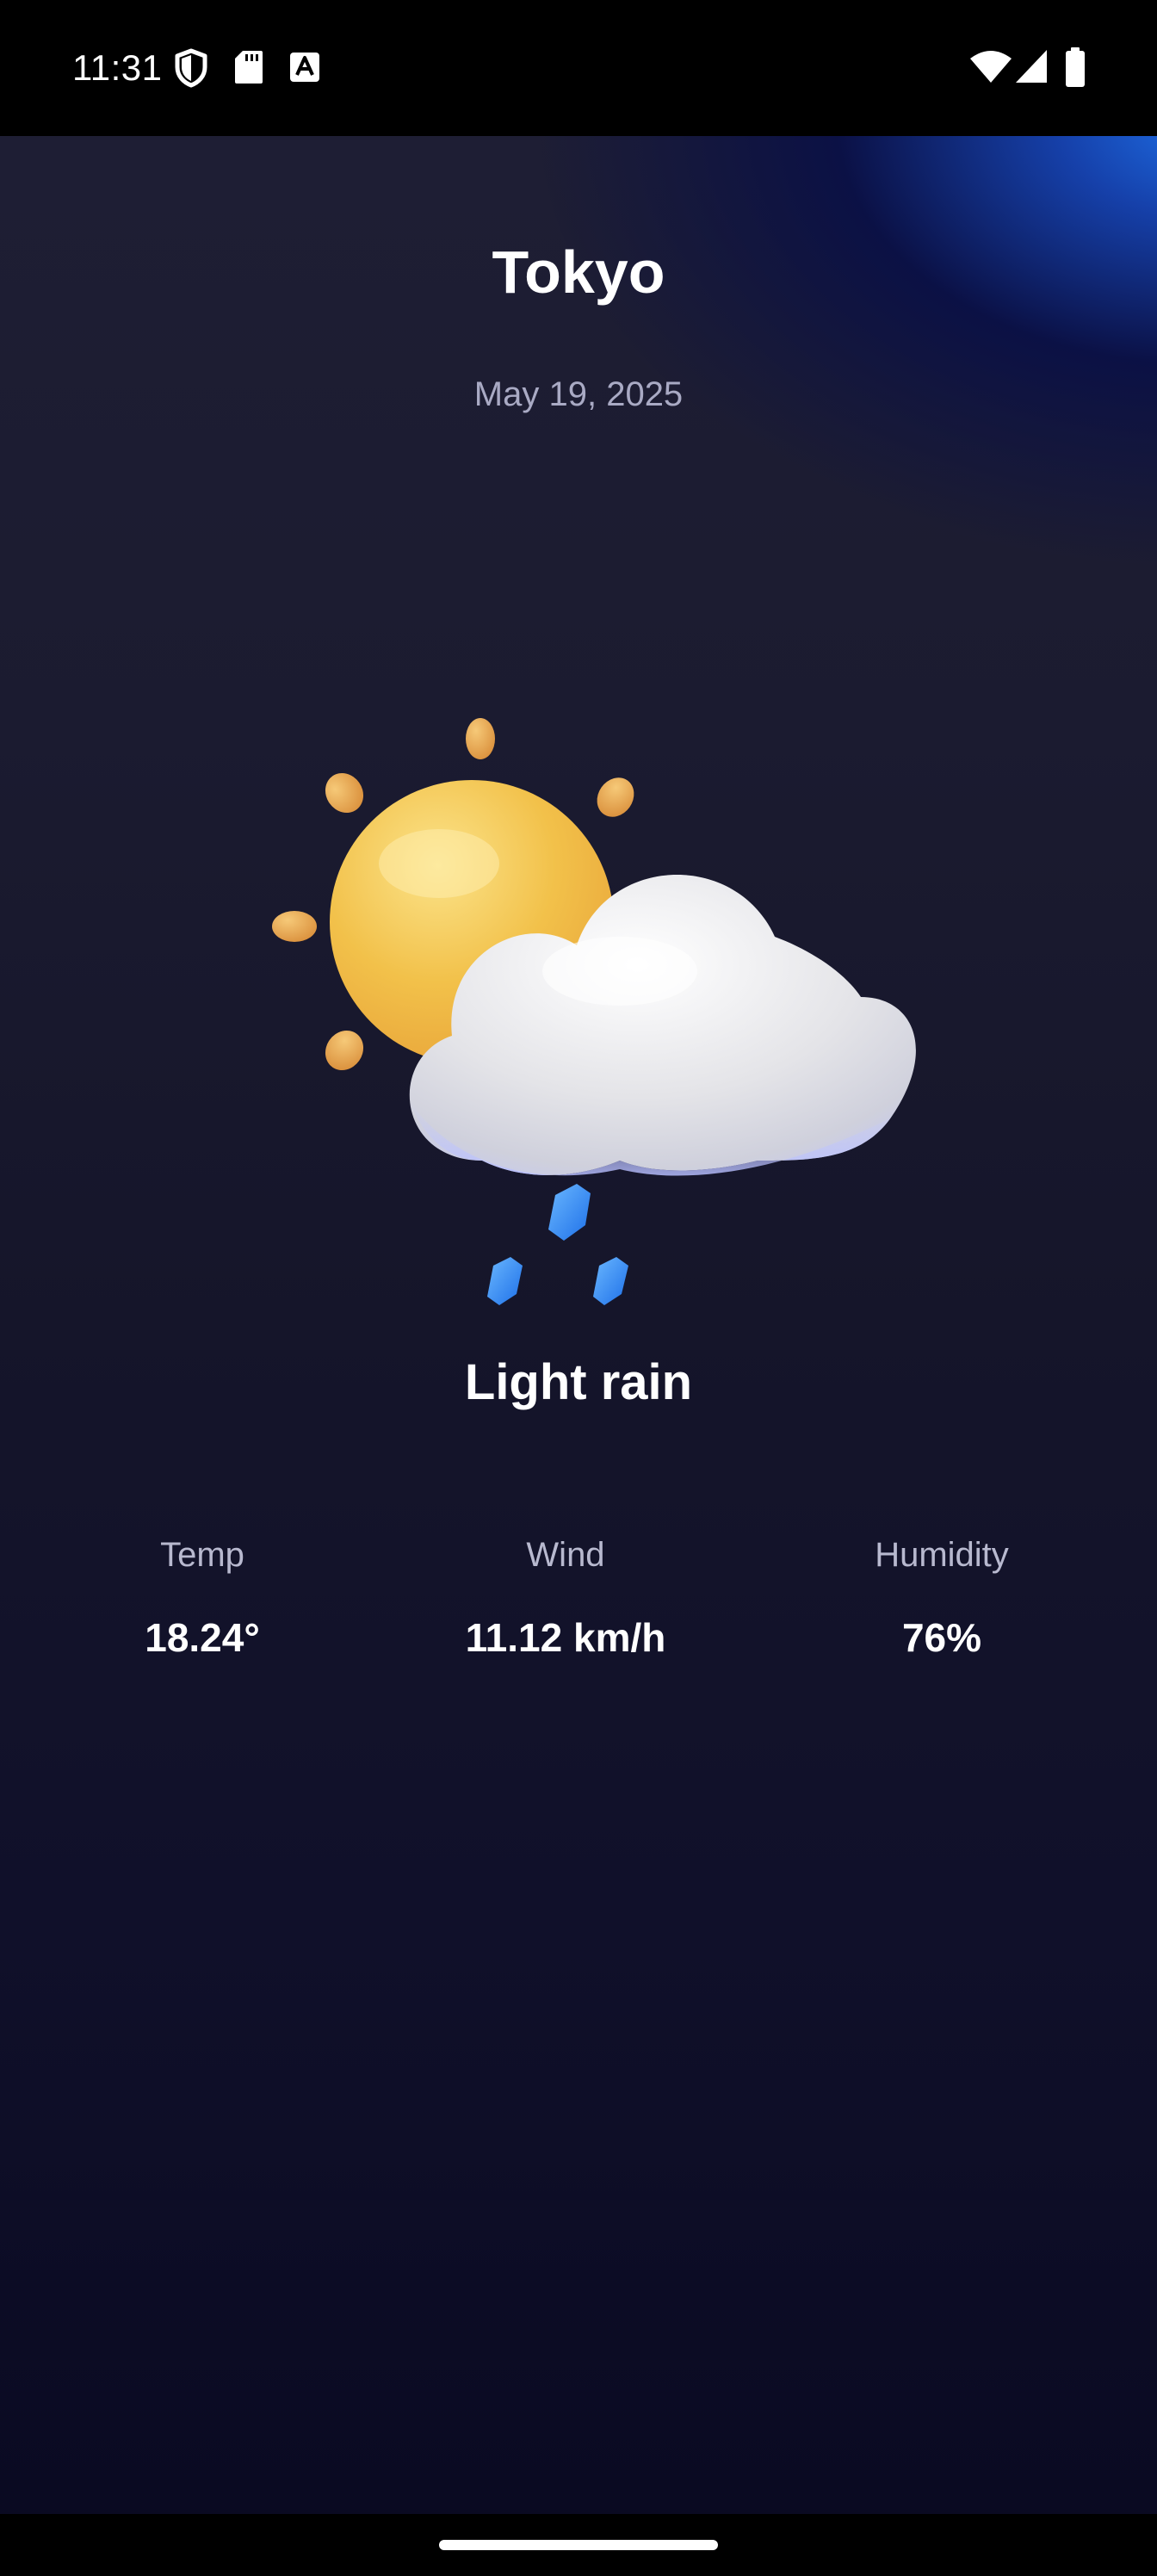 The width and height of the screenshot is (1157, 2576). Describe the element at coordinates (1032, 66) in the screenshot. I see `cellular-signal-icon` at that location.